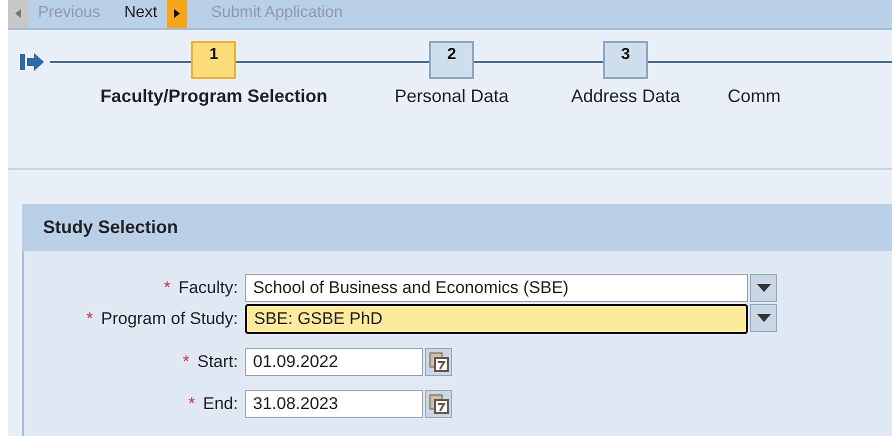 The image size is (892, 438). Describe the element at coordinates (754, 96) in the screenshot. I see `step-label: Comm` at that location.